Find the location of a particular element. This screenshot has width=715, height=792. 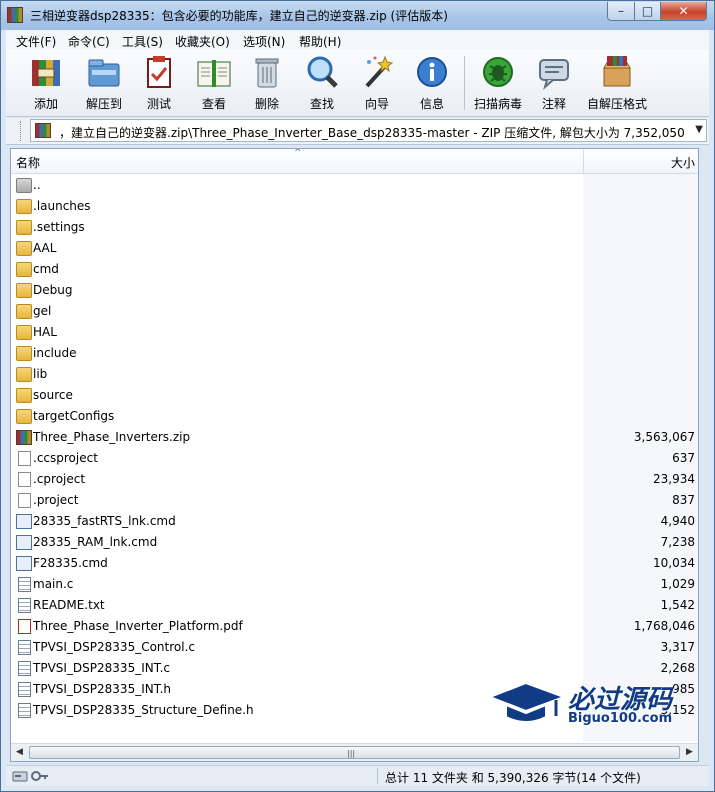

test-button: 测试 is located at coordinates (159, 84).